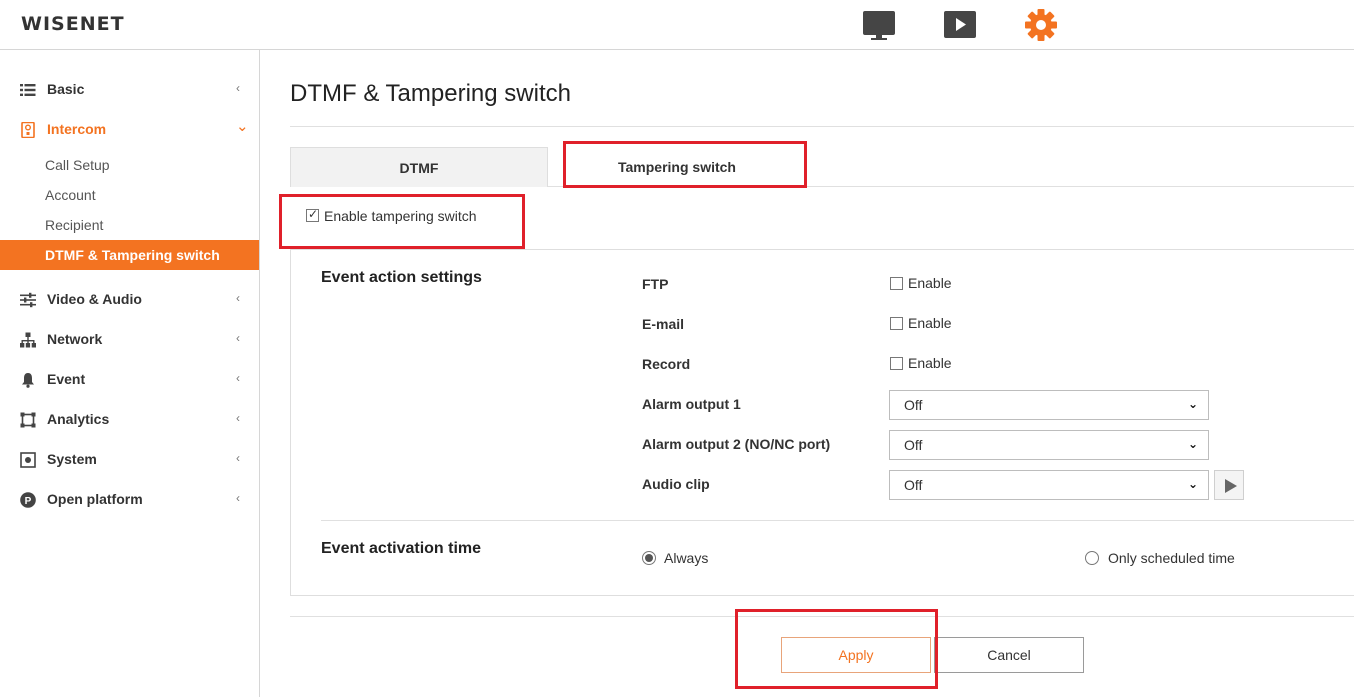  What do you see at coordinates (28, 420) in the screenshot?
I see `analytics-icon` at bounding box center [28, 420].